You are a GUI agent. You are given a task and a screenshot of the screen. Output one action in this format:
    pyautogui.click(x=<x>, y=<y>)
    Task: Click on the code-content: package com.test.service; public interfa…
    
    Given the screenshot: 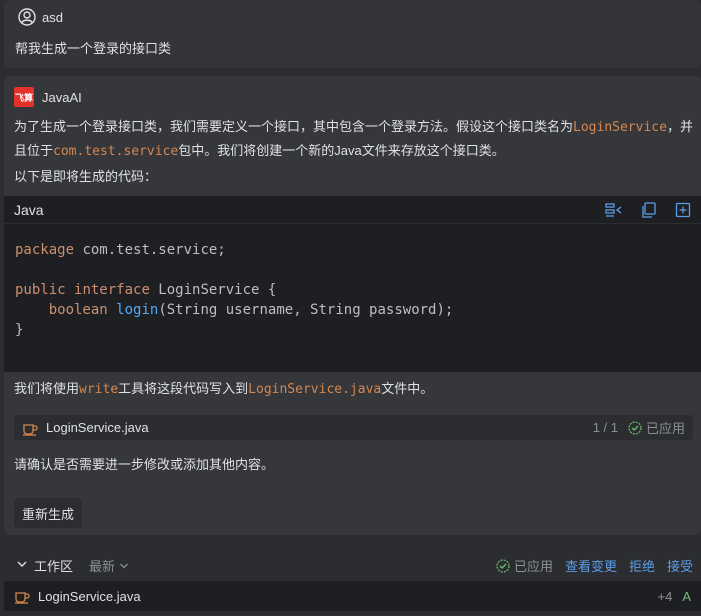 What is the action you would take?
    pyautogui.click(x=234, y=290)
    